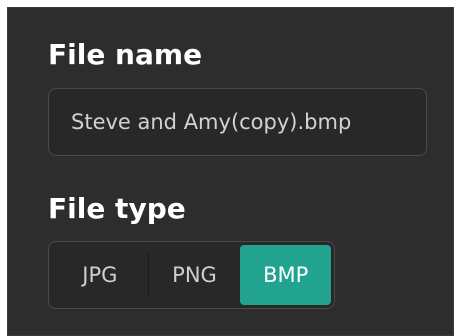 This screenshot has width=461, height=336. What do you see at coordinates (117, 208) in the screenshot?
I see `file-type-label: File type` at bounding box center [117, 208].